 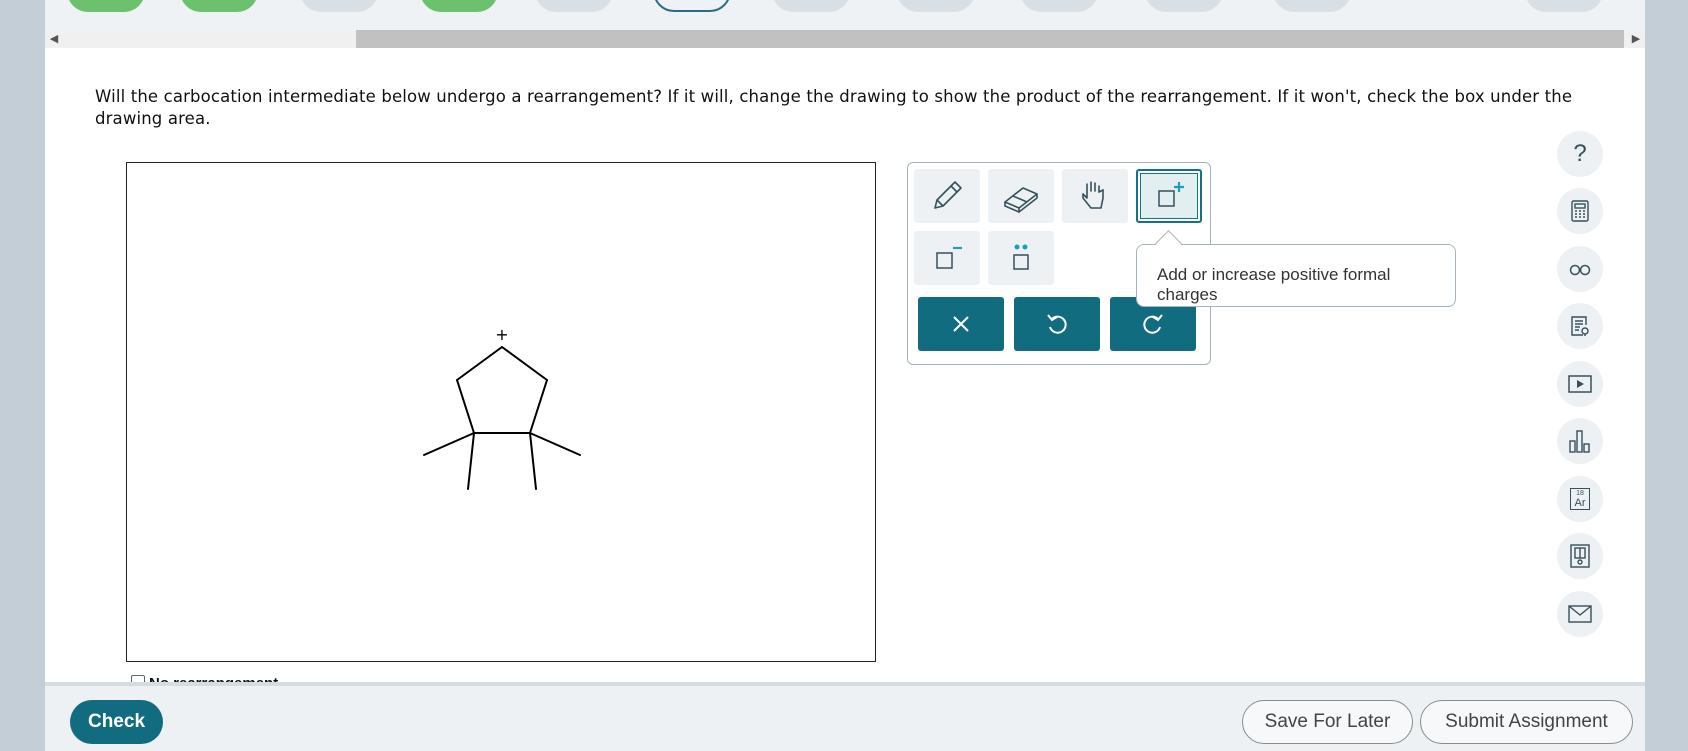 I want to click on scroll-right-icon: ▶, so click(x=1636, y=39).